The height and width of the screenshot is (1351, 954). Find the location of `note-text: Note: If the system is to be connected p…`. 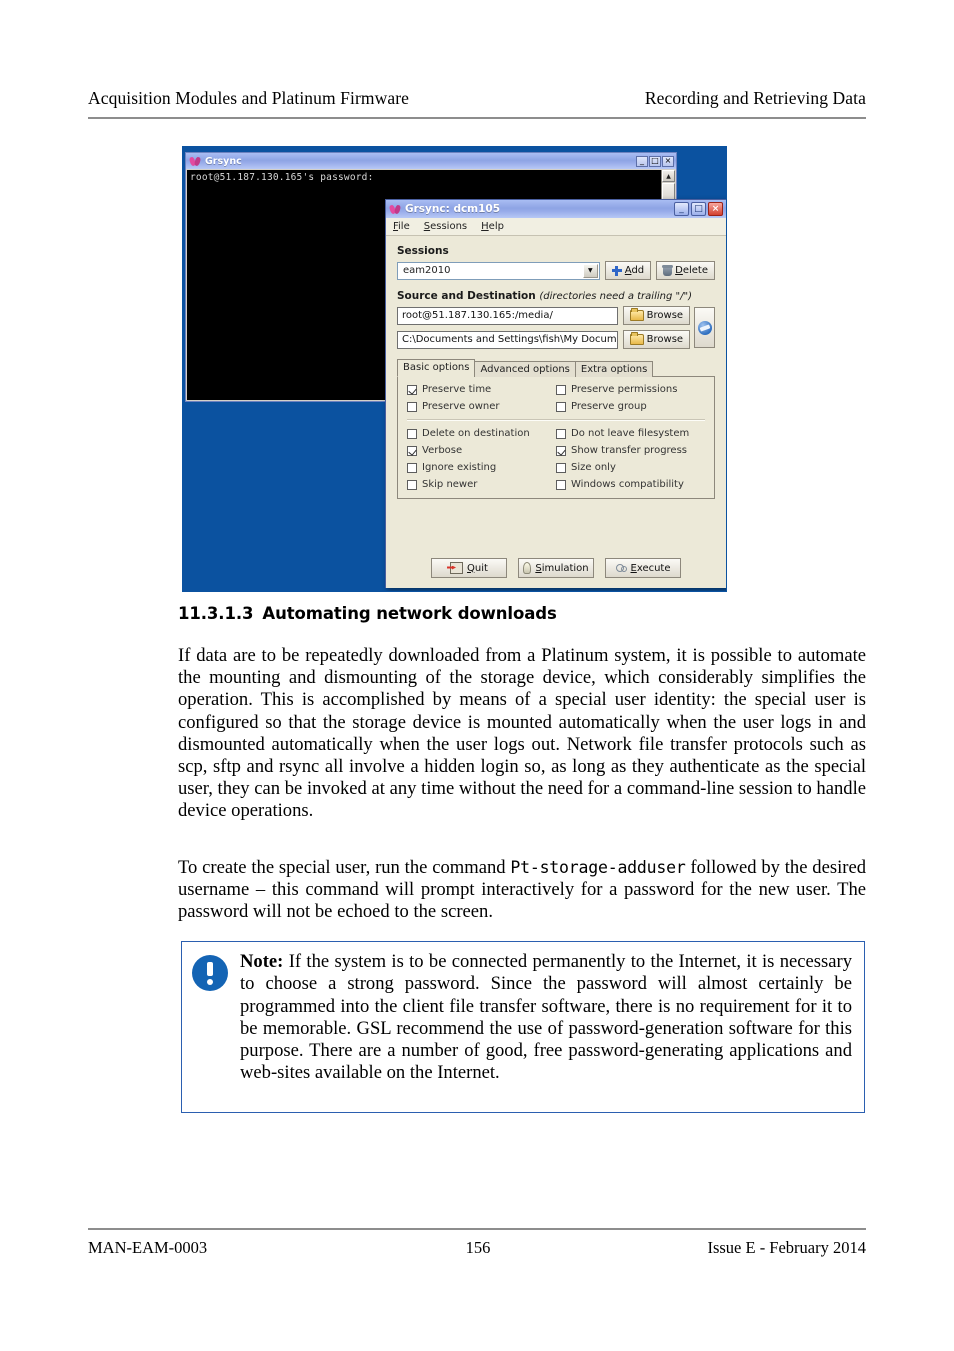

note-text: Note: If the system is to be connected p… is located at coordinates (544, 1027).